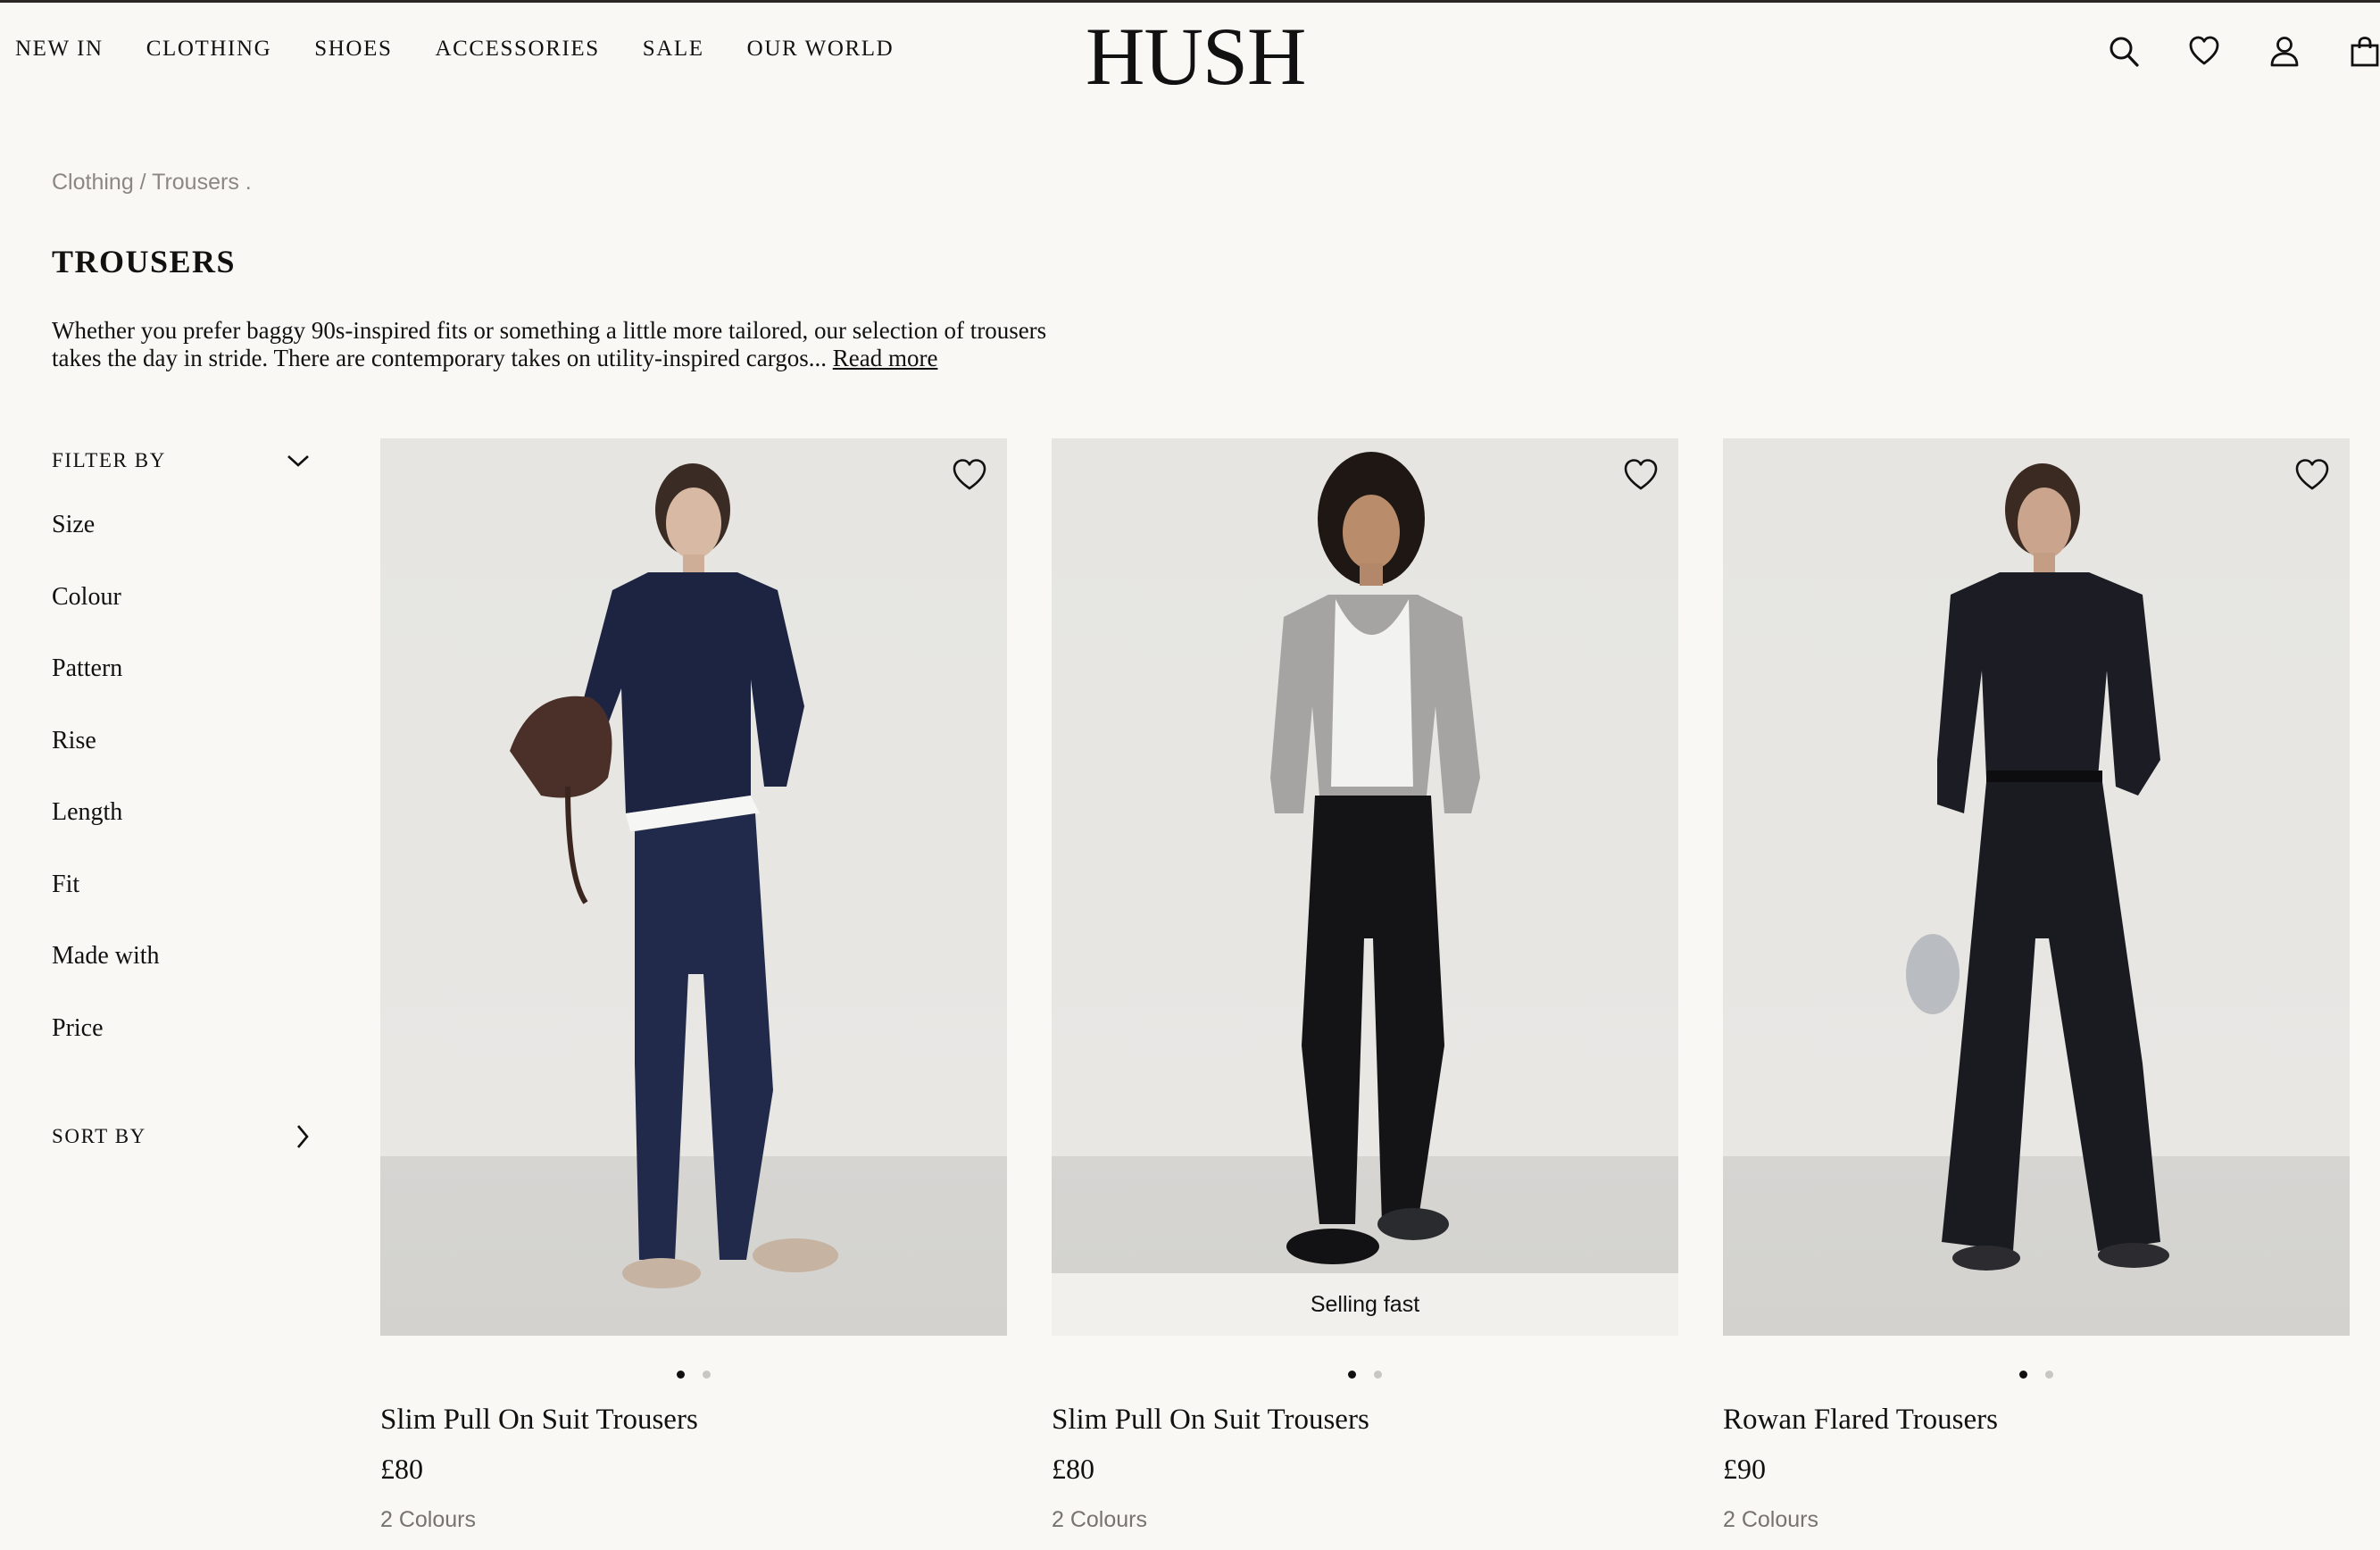 This screenshot has height=1550, width=2380. I want to click on filter-pattern: Pattern, so click(181, 693).